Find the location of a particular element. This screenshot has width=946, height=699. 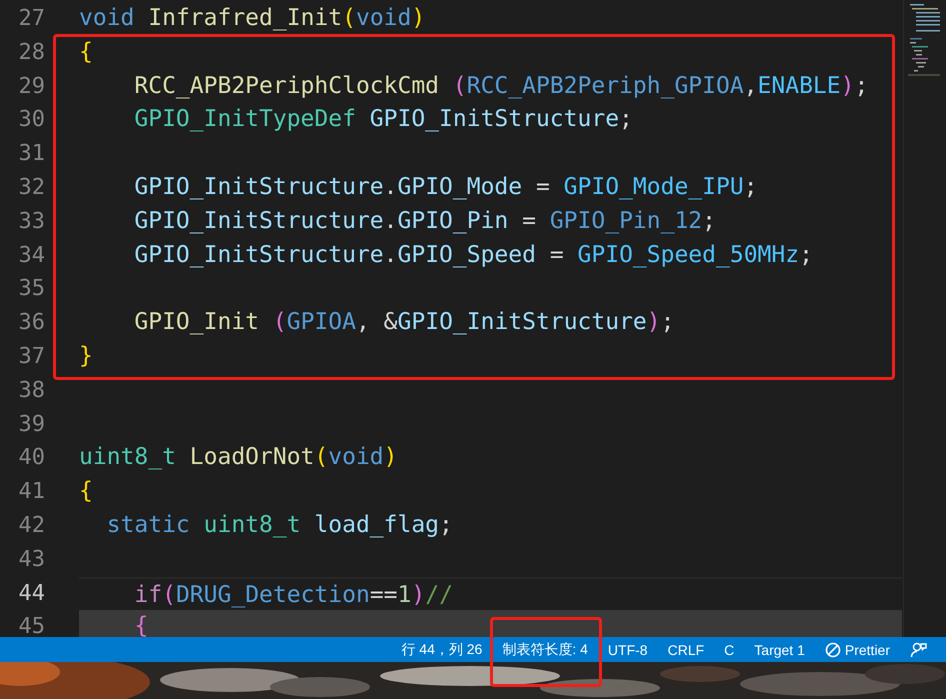

line-number: 31 is located at coordinates (32, 154).